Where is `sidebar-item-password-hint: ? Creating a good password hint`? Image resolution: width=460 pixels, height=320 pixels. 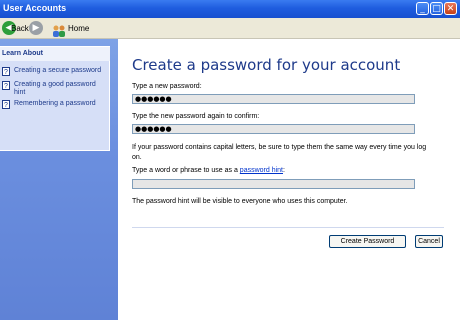 sidebar-item-password-hint: ? Creating a good password hint is located at coordinates (54, 90).